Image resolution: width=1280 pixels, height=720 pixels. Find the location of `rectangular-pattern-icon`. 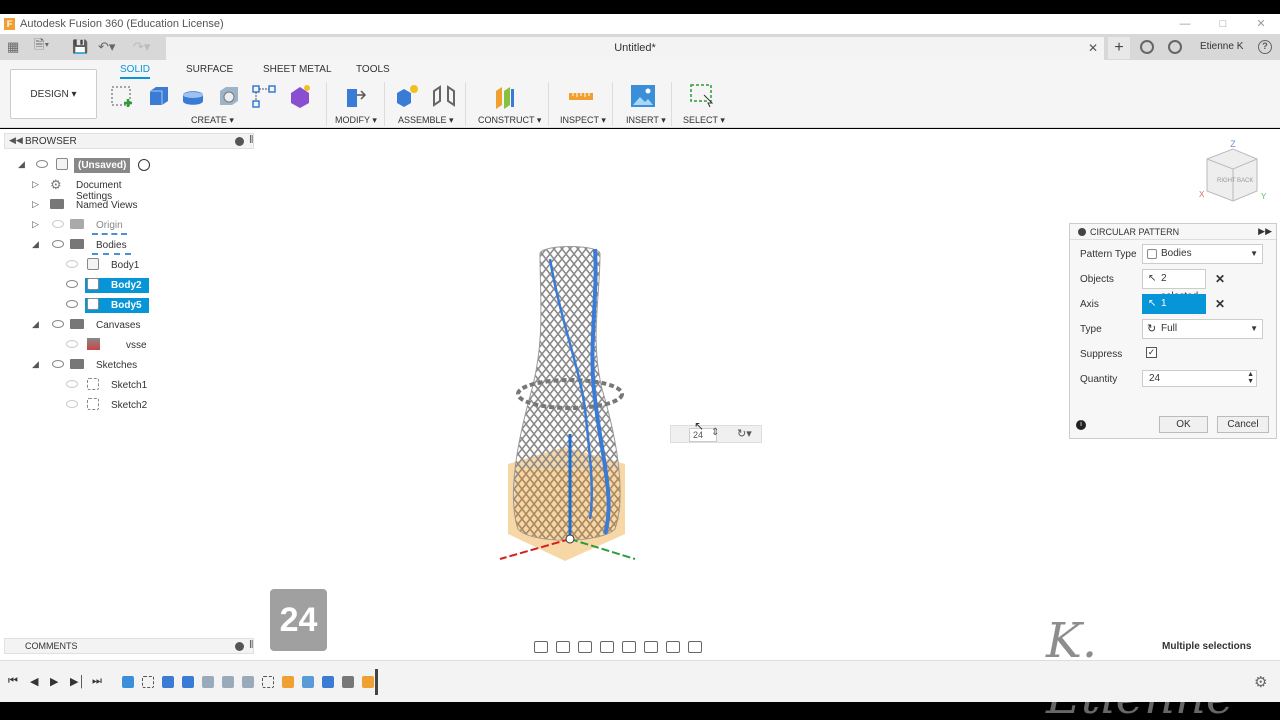

rectangular-pattern-icon is located at coordinates (264, 96).